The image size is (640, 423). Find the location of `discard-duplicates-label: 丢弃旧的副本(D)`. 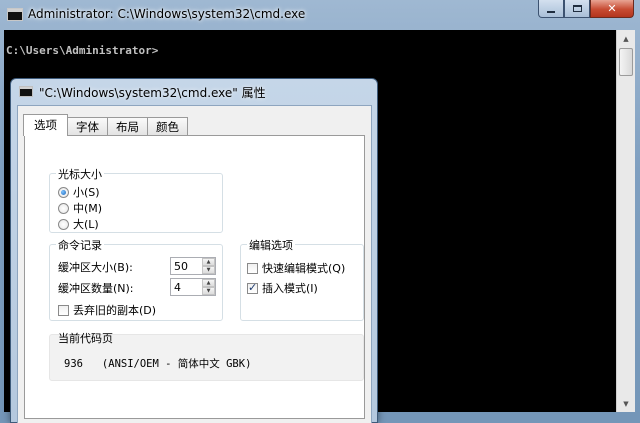

discard-duplicates-label: 丢弃旧的副本(D) is located at coordinates (115, 310).